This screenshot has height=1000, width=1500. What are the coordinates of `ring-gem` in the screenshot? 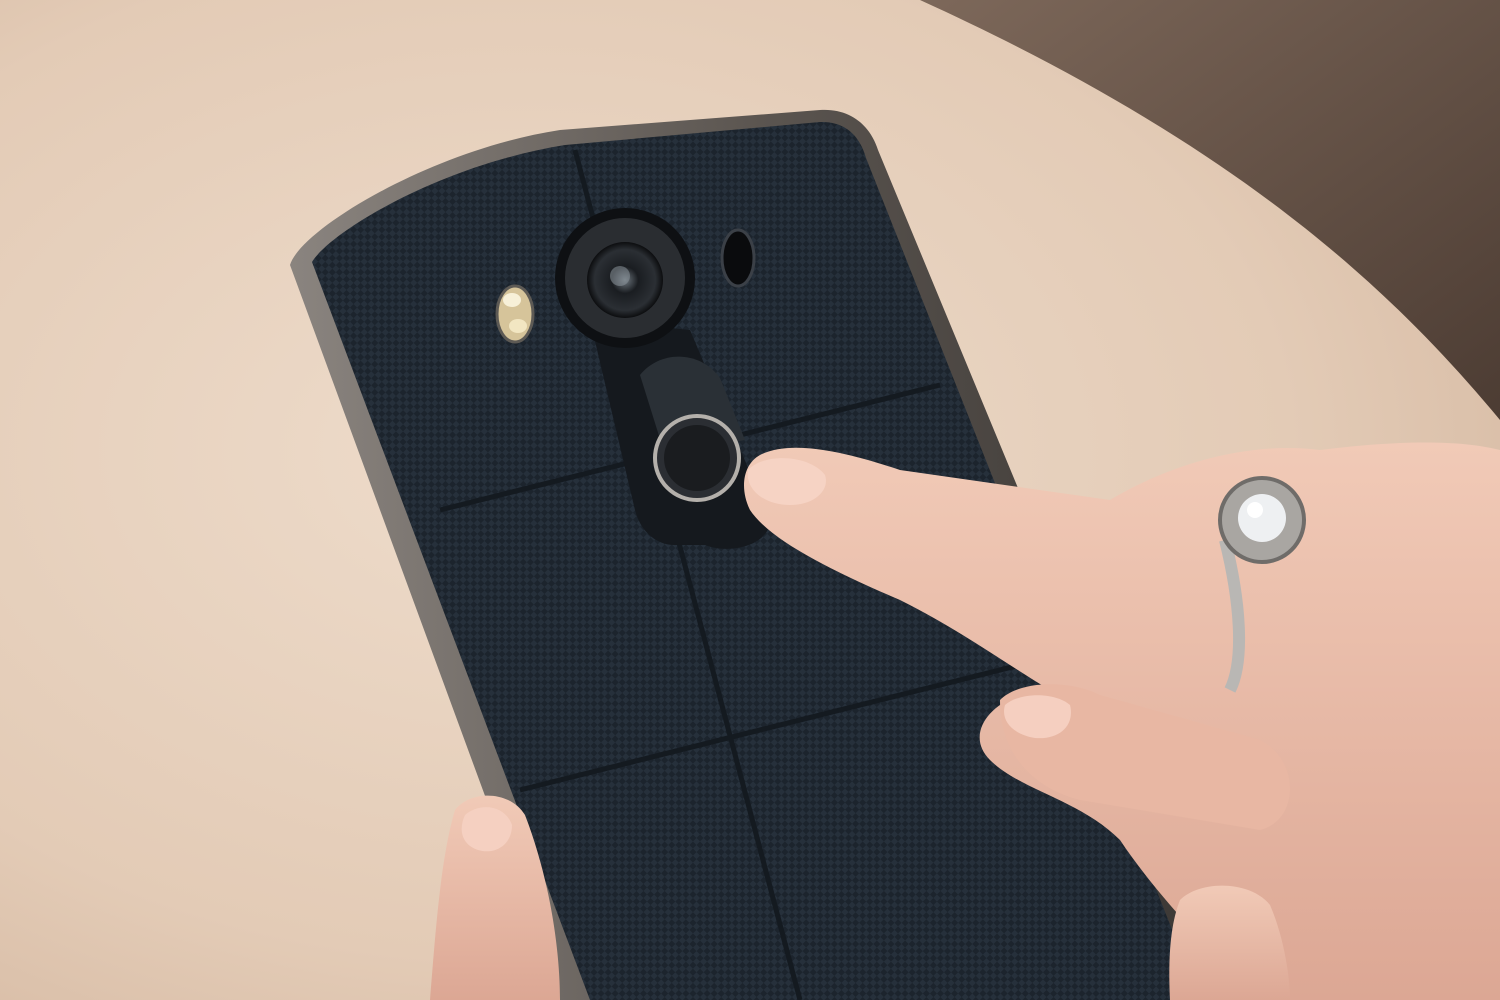 It's located at (1262, 518).